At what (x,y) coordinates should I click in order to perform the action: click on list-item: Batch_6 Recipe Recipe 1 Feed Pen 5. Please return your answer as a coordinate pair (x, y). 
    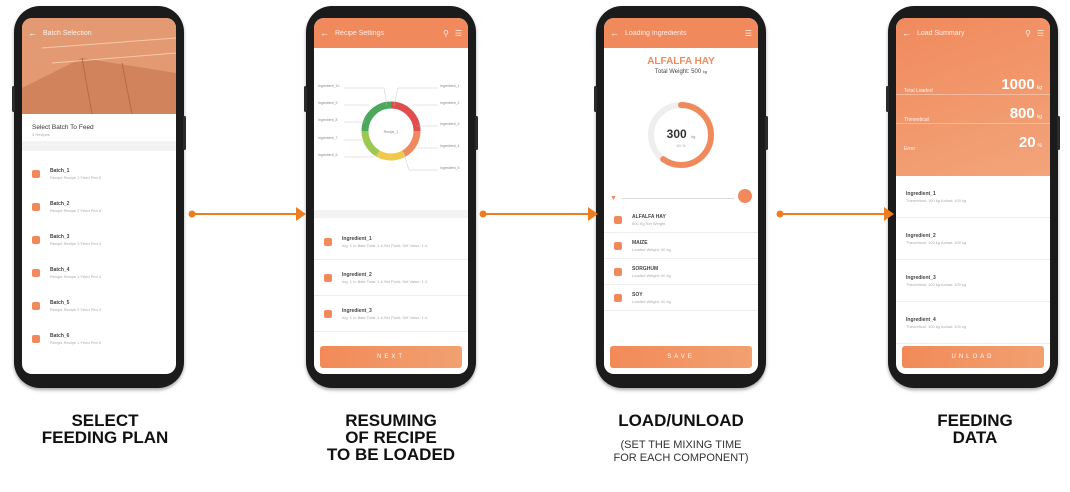
    Looking at the image, I should click on (99, 338).